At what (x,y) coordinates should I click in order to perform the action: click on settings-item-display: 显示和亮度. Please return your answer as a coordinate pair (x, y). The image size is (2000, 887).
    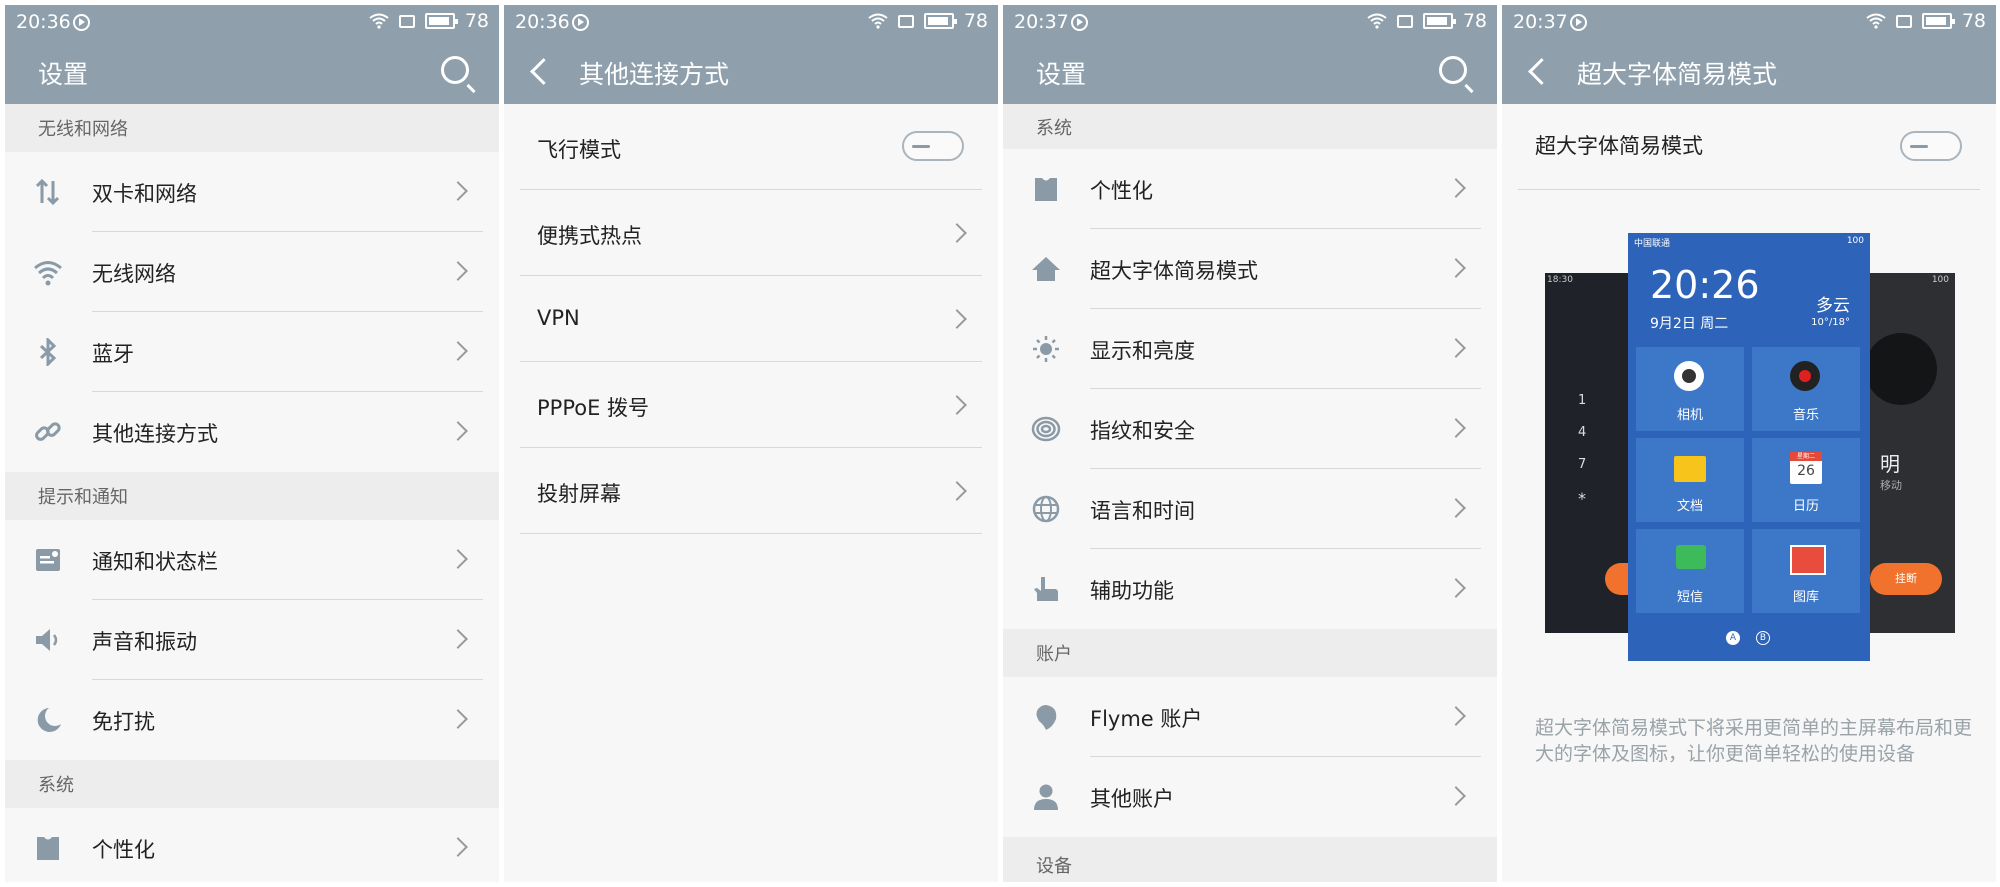
    Looking at the image, I should click on (1250, 349).